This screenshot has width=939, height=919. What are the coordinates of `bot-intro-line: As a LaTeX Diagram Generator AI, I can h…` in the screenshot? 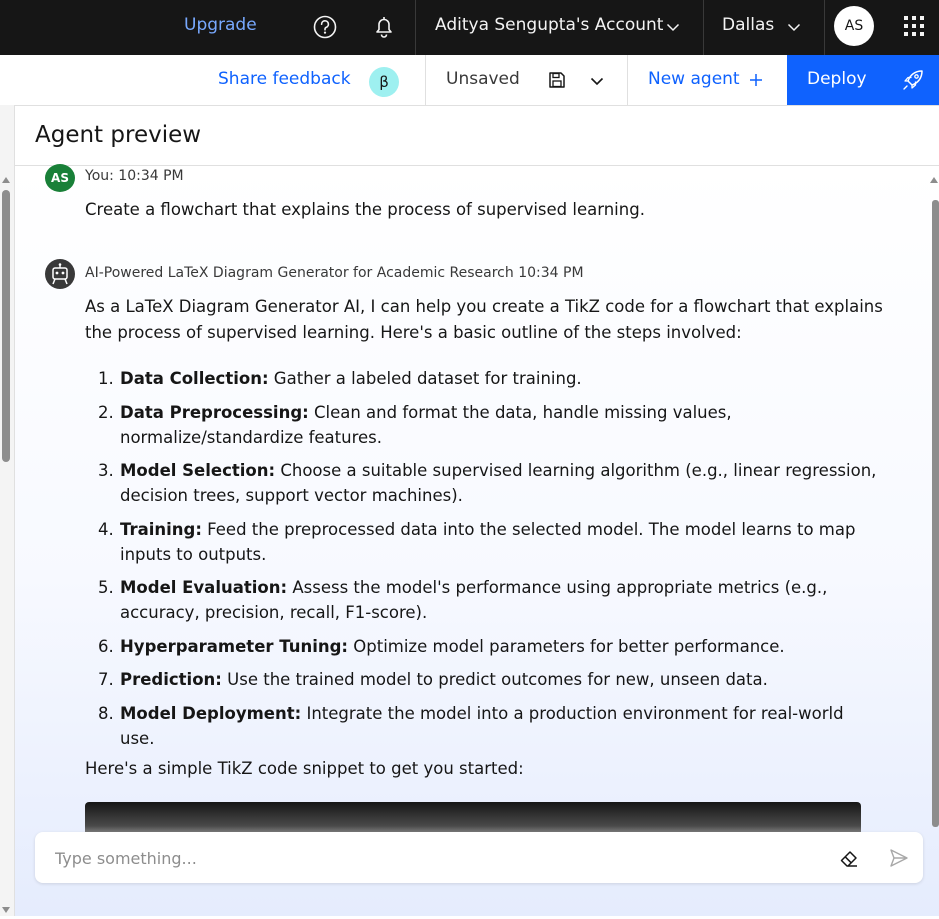 It's located at (484, 306).